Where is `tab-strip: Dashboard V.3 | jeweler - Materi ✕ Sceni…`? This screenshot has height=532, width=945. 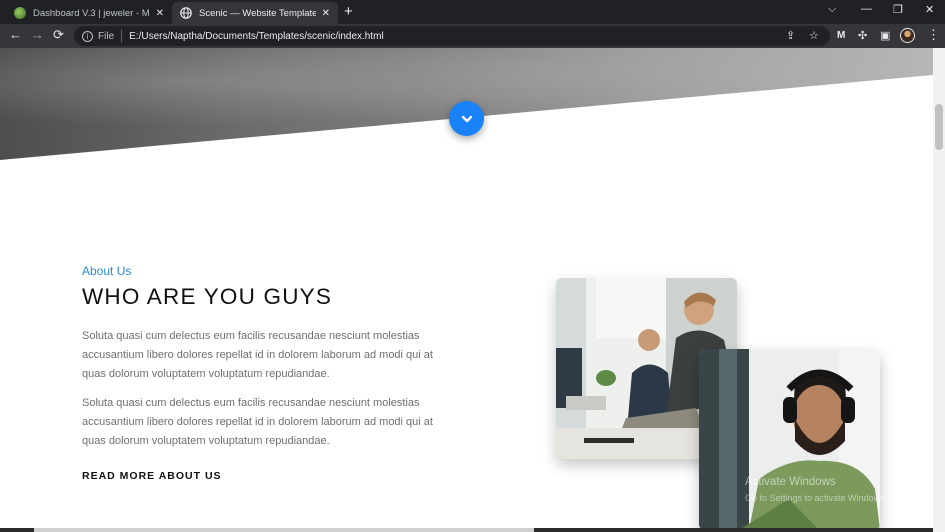
tab-strip: Dashboard V.3 | jeweler - Materi ✕ Sceni… is located at coordinates (472, 12).